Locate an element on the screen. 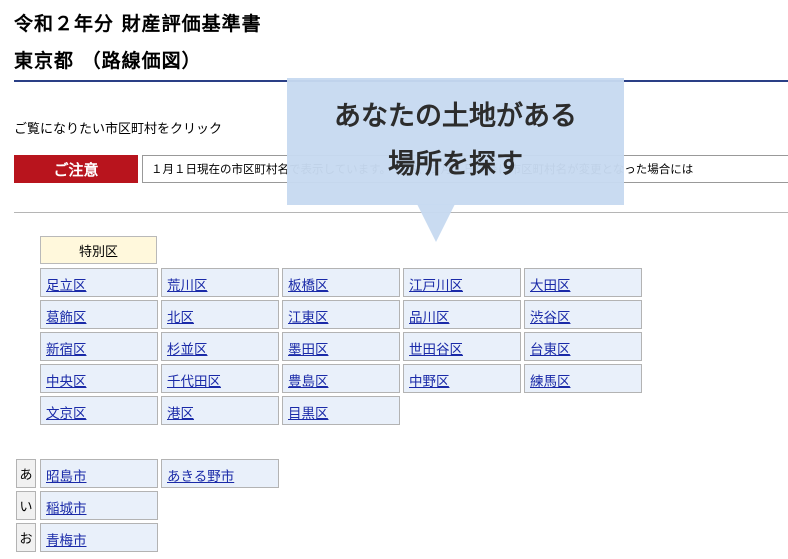 Image resolution: width=788 pixels, height=559 pixels. ward-link: 渋谷区 is located at coordinates (550, 318).